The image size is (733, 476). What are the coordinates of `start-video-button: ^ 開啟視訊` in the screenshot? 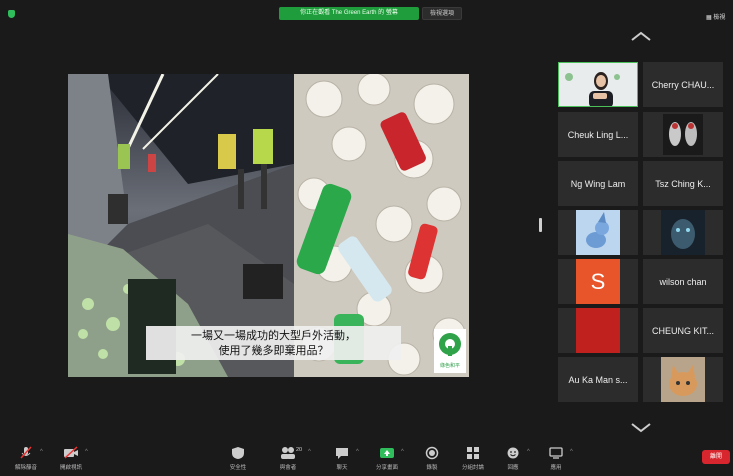 It's located at (71, 459).